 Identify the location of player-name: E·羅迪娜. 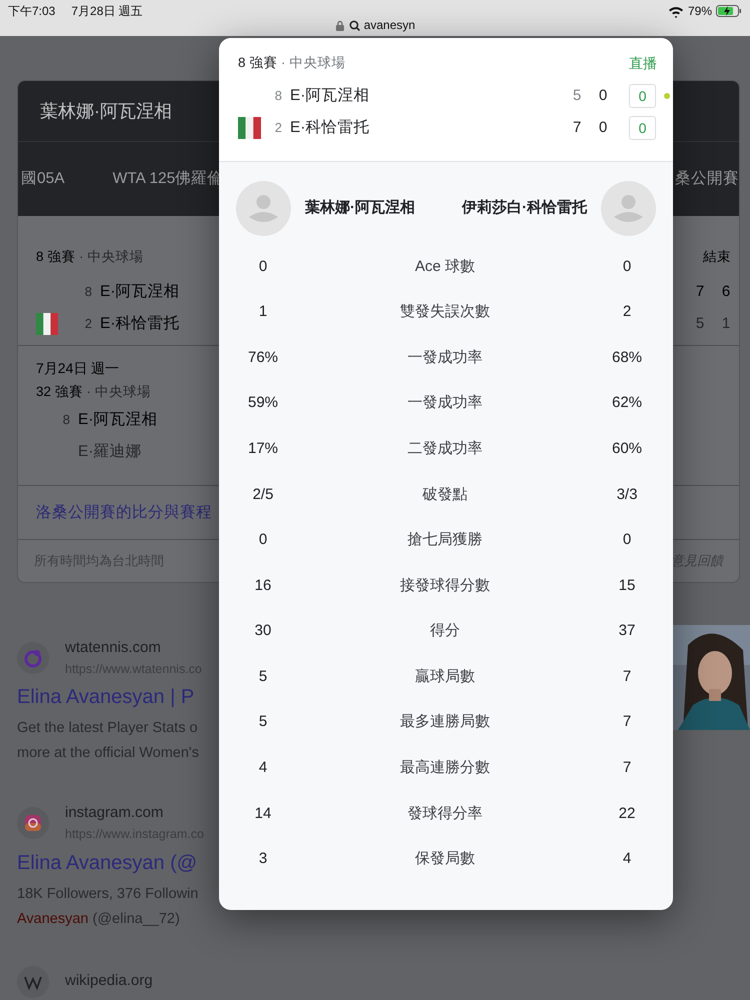
(110, 452).